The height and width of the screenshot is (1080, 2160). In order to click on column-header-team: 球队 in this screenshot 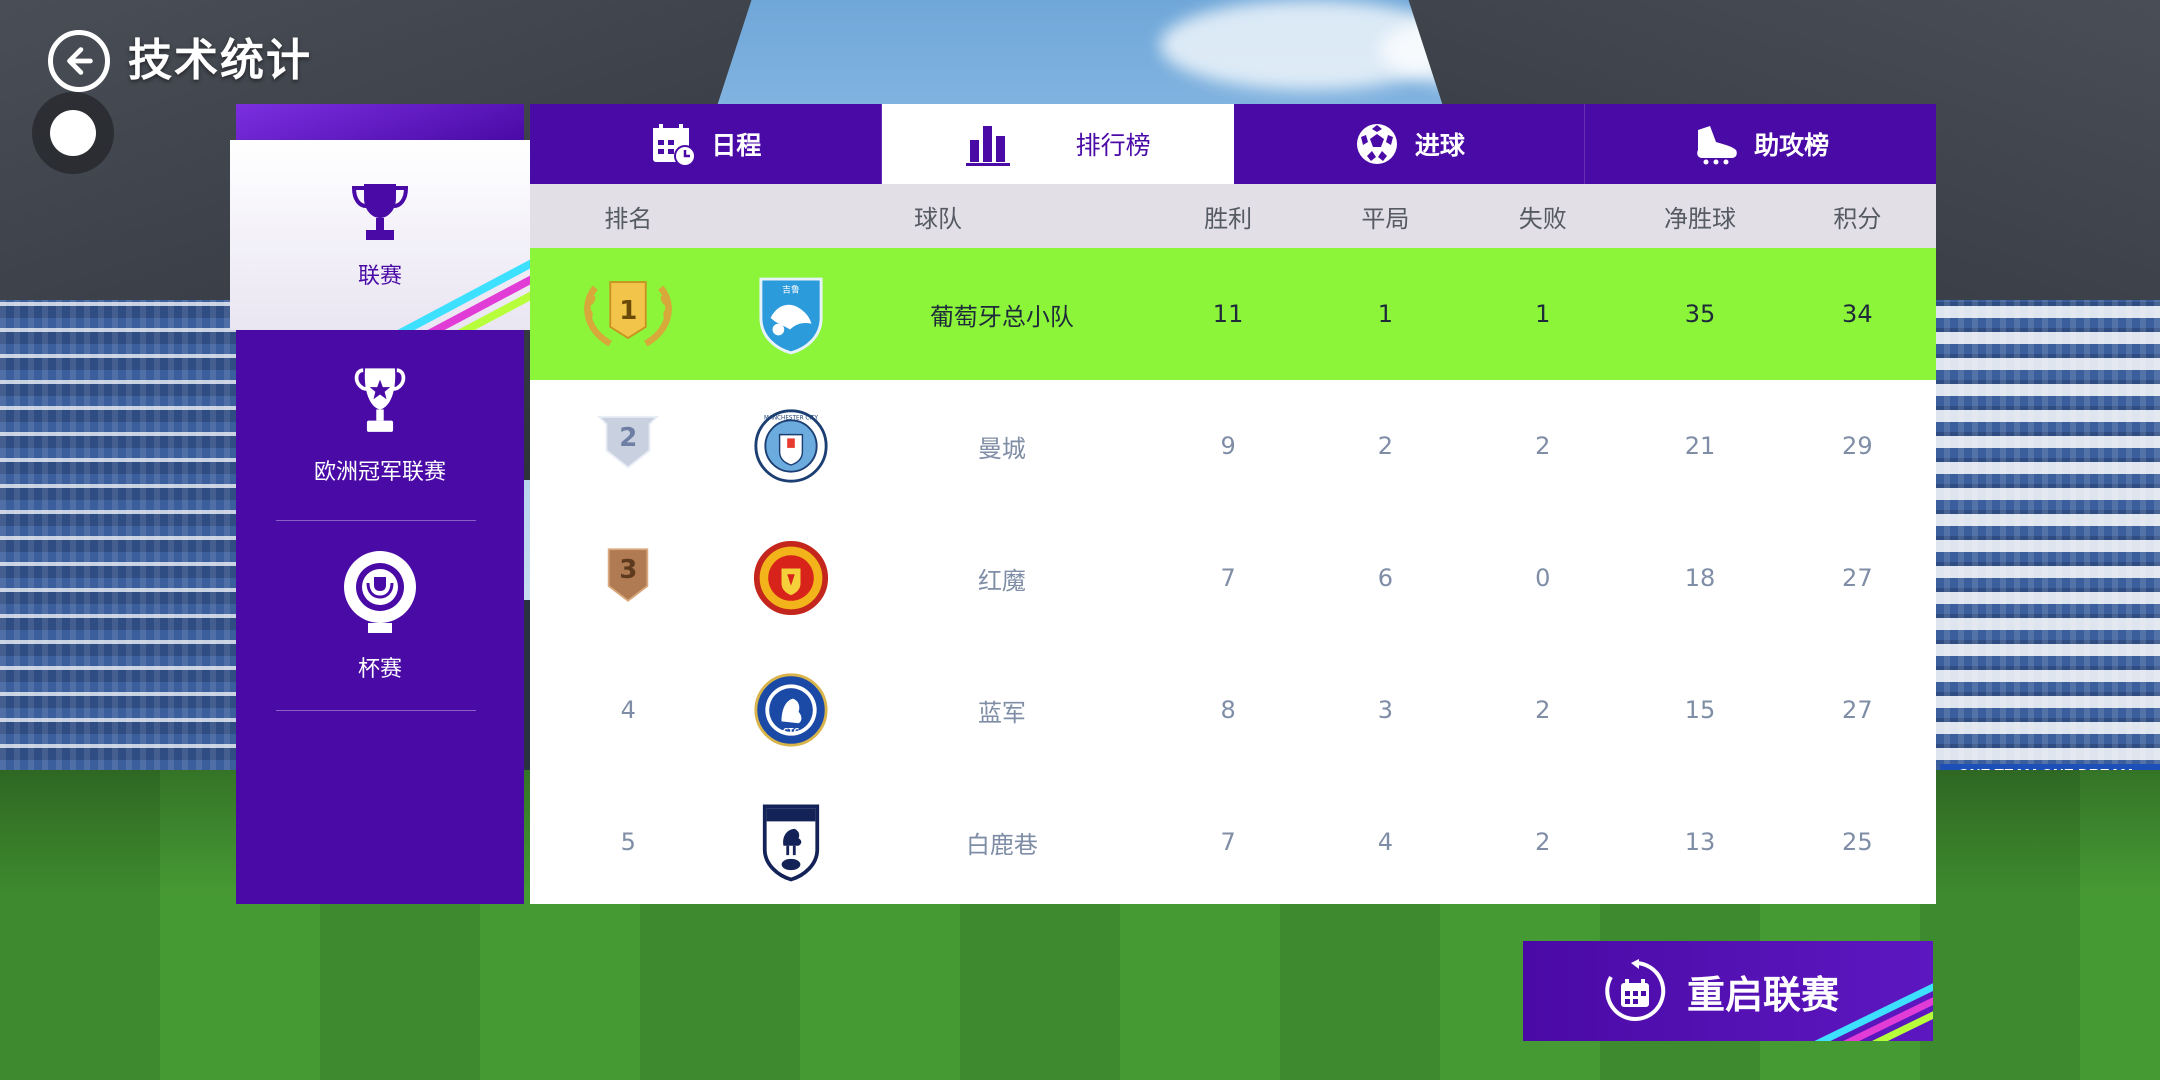, I will do `click(938, 218)`.